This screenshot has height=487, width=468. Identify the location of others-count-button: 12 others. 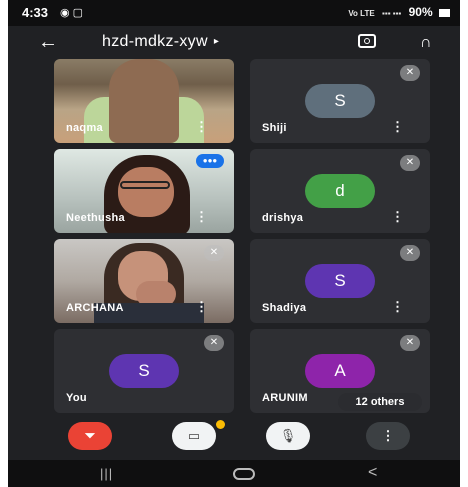
(380, 402).